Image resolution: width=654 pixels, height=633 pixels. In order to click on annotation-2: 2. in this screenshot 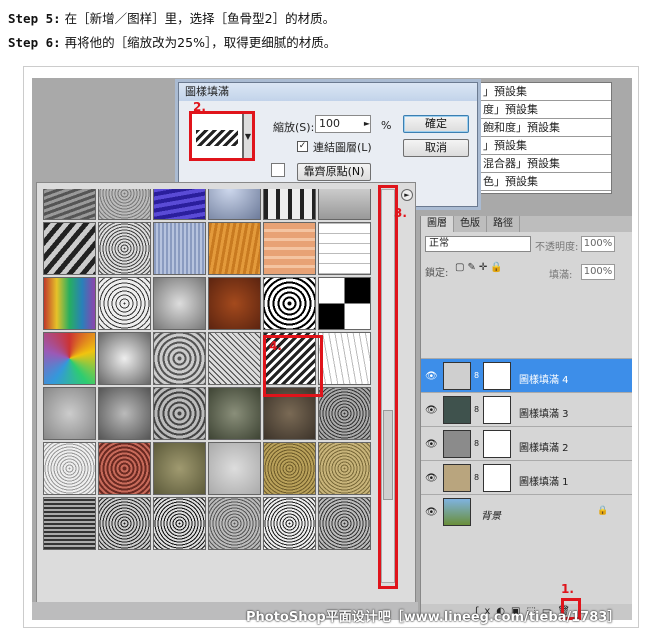, I will do `click(199, 107)`.